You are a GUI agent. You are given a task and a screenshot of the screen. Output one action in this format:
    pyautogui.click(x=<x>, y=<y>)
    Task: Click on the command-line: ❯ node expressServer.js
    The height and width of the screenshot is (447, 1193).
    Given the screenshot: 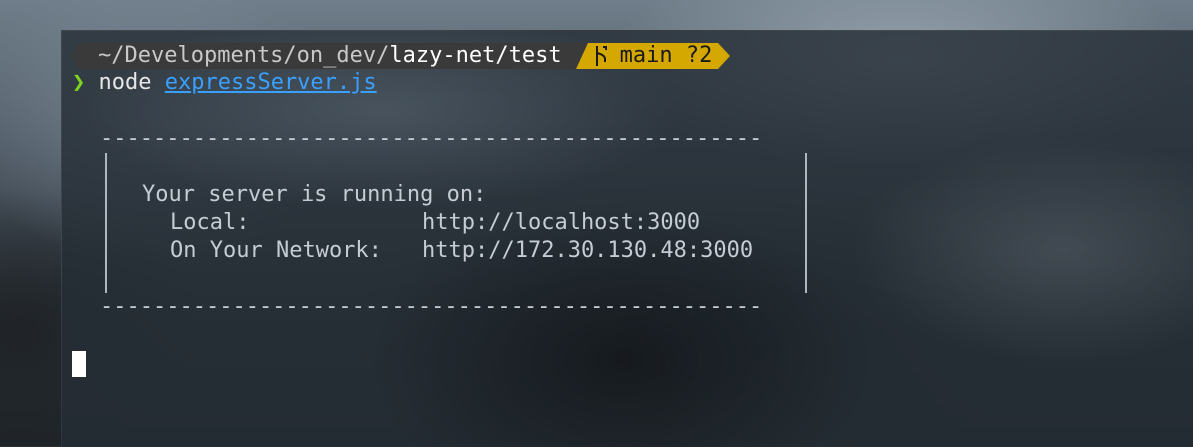 What is the action you would take?
    pyautogui.click(x=224, y=83)
    